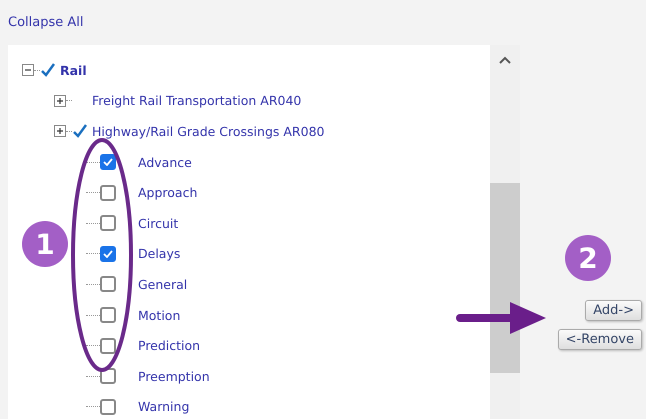 This screenshot has width=646, height=419. What do you see at coordinates (46, 22) in the screenshot?
I see `collapse-all-link: Collapse All` at bounding box center [46, 22].